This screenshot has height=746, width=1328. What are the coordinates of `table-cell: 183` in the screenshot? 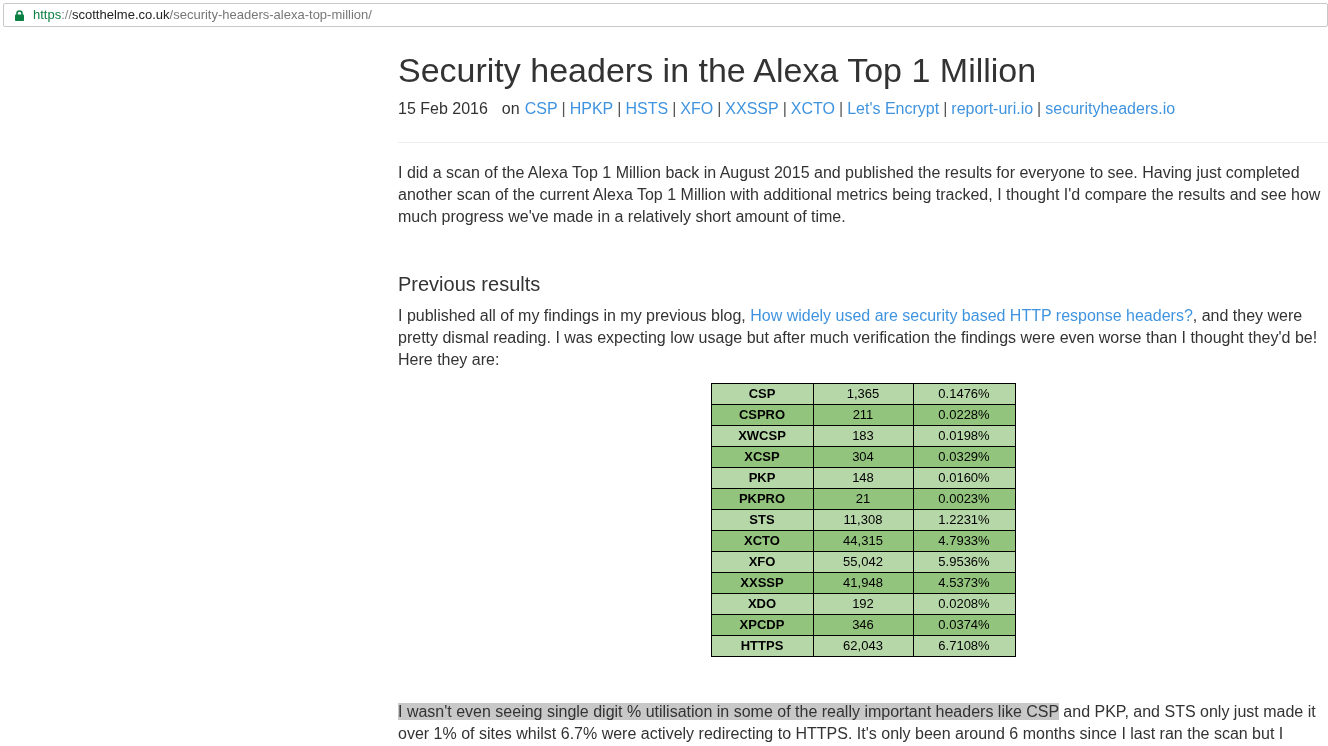 It's located at (863, 436).